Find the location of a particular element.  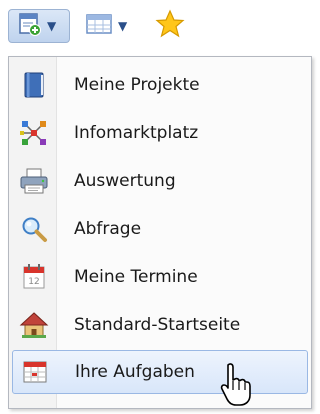

menu-item-label: Auswertung is located at coordinates (125, 181).